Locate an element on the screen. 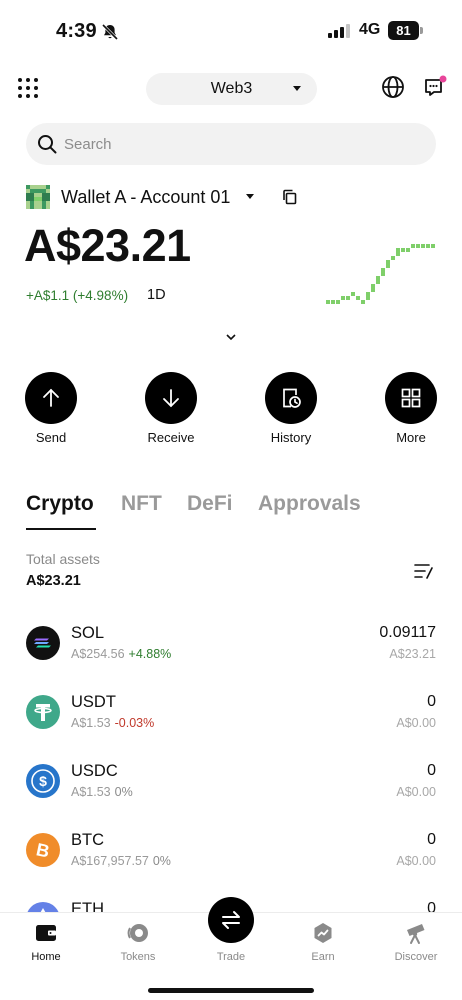 This screenshot has width=462, height=1000. nav-home: Home is located at coordinates (46, 943).